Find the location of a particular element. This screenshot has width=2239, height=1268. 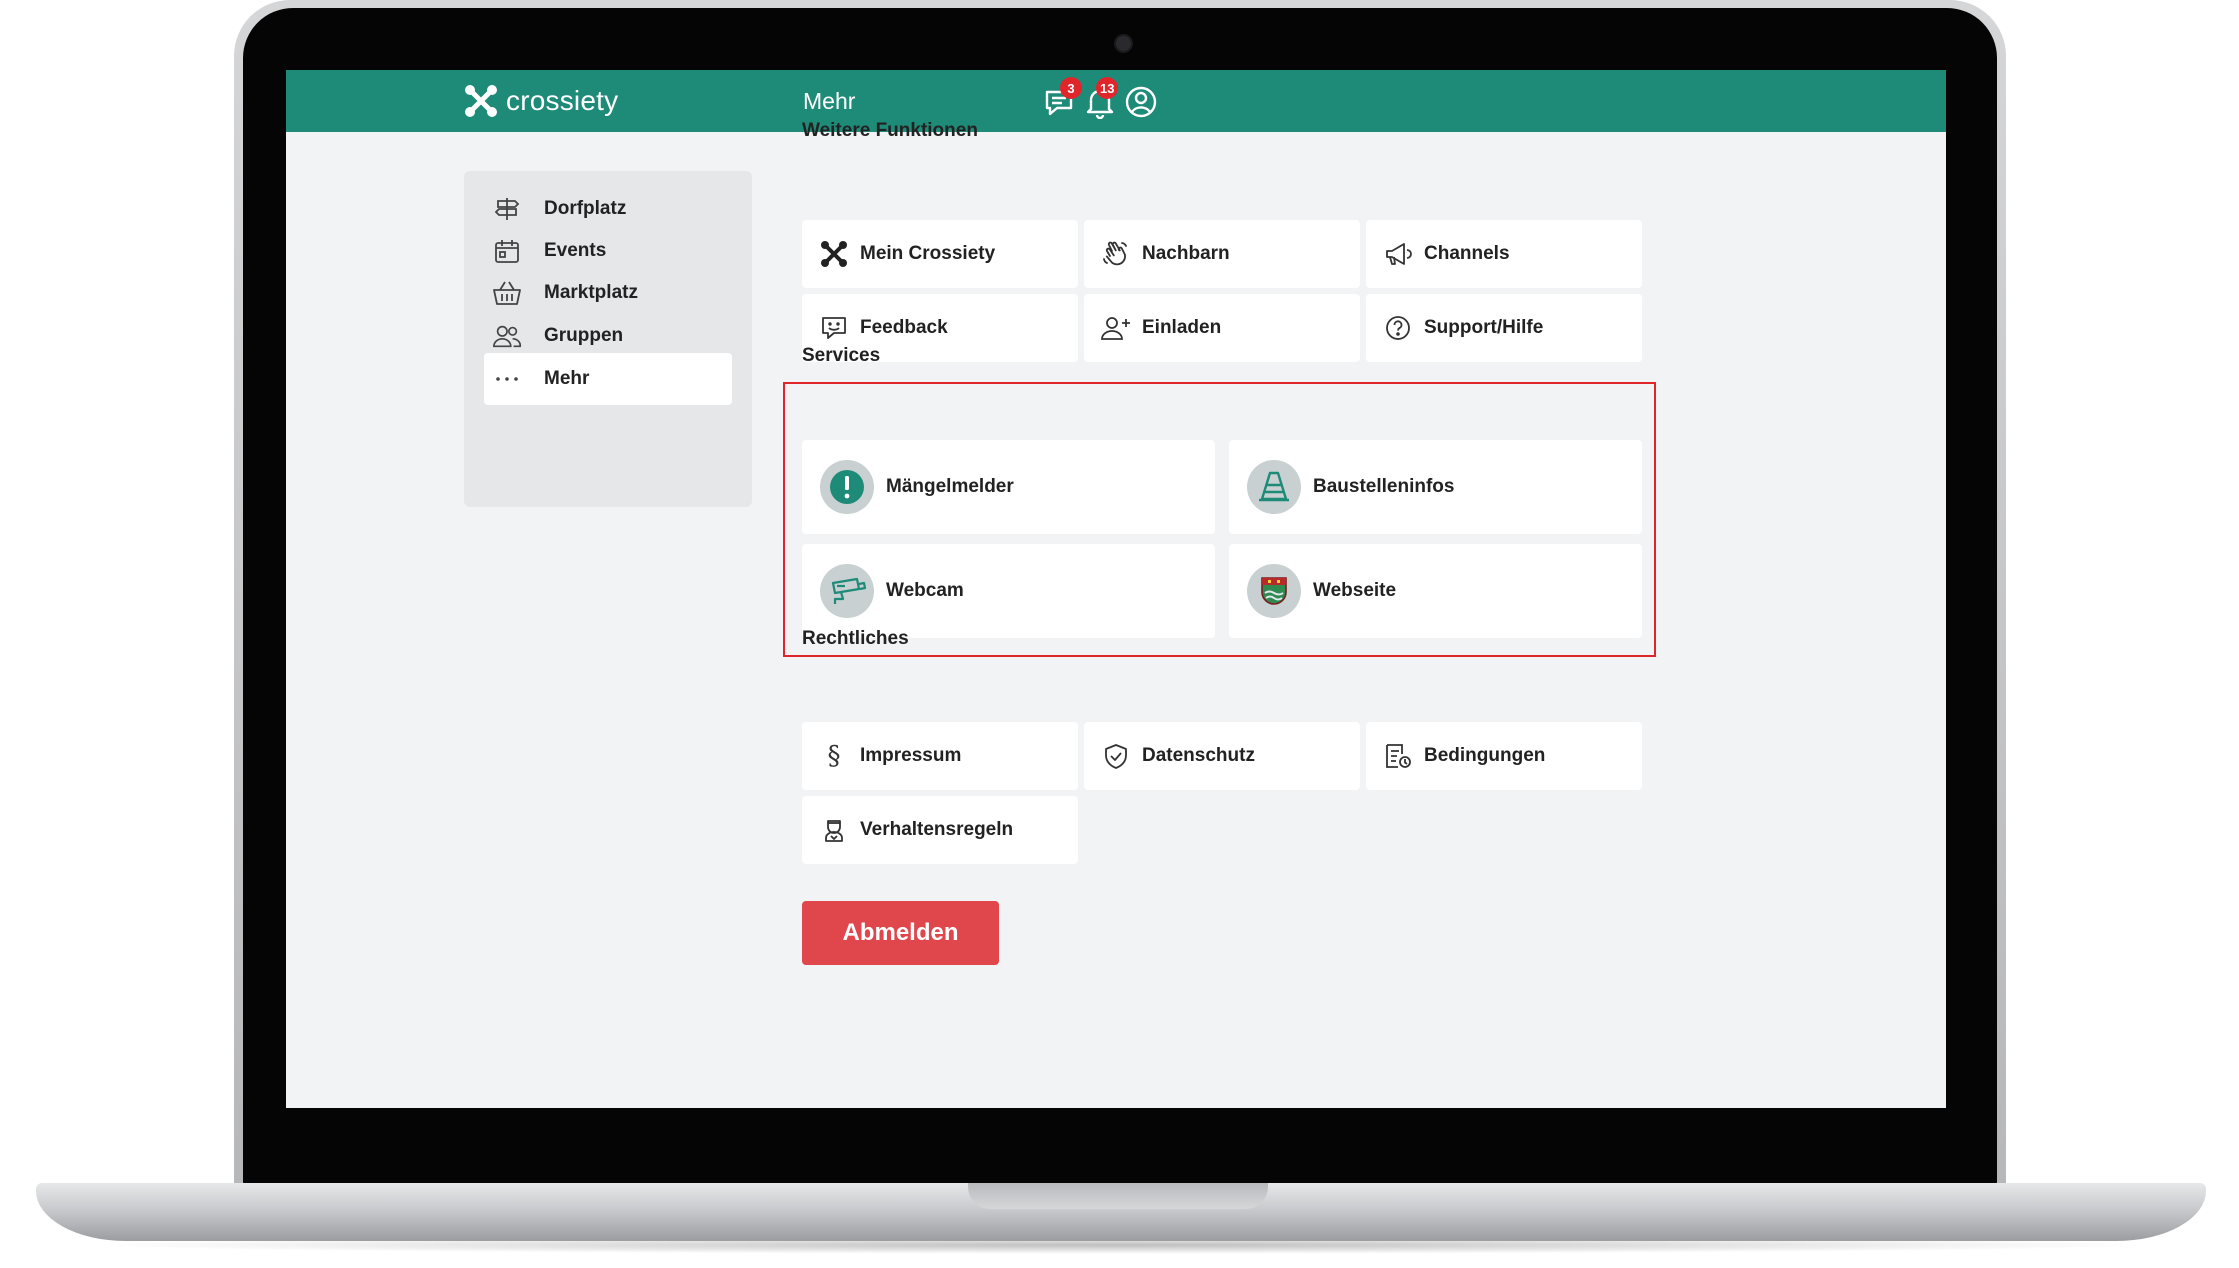

terms-icon is located at coordinates (1398, 756).